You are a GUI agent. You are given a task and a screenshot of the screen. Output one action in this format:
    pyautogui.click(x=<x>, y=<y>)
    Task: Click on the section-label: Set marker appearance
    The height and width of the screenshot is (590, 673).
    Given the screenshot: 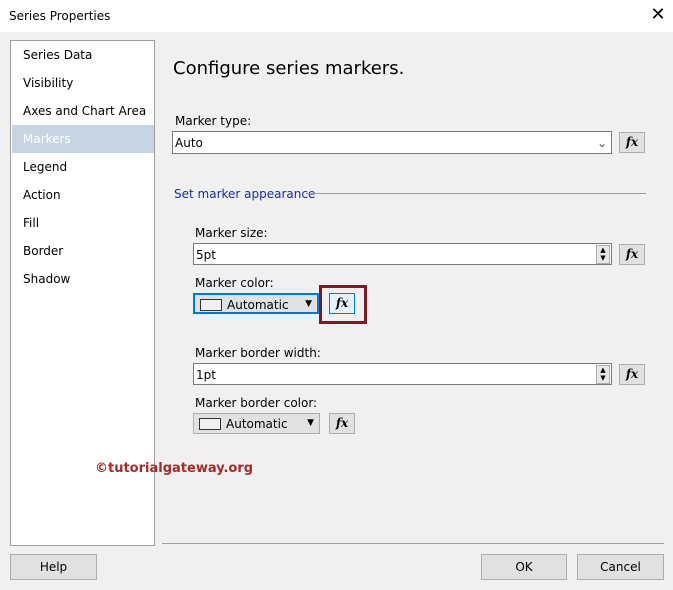 What is the action you would take?
    pyautogui.click(x=245, y=194)
    